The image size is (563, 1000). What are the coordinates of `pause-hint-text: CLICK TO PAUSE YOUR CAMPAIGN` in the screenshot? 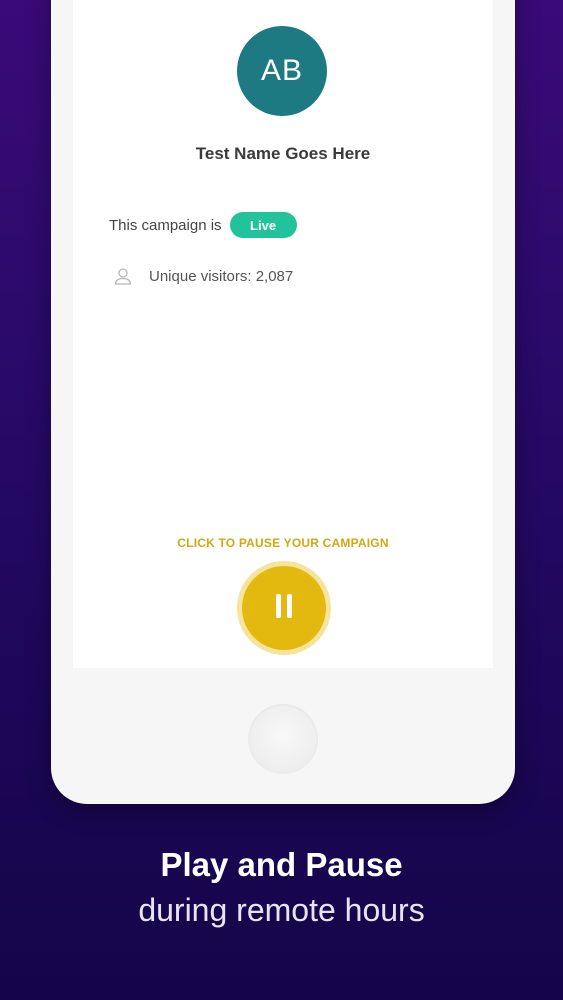 It's located at (283, 543).